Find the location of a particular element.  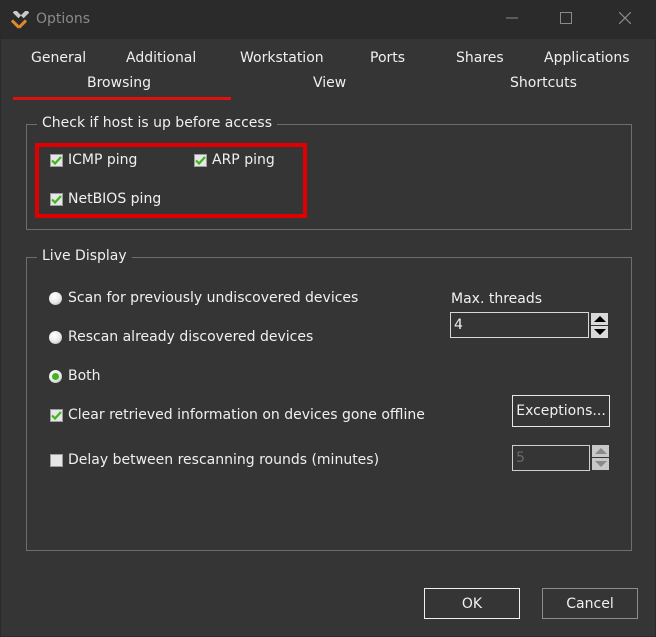

maximize-icon is located at coordinates (566, 20).